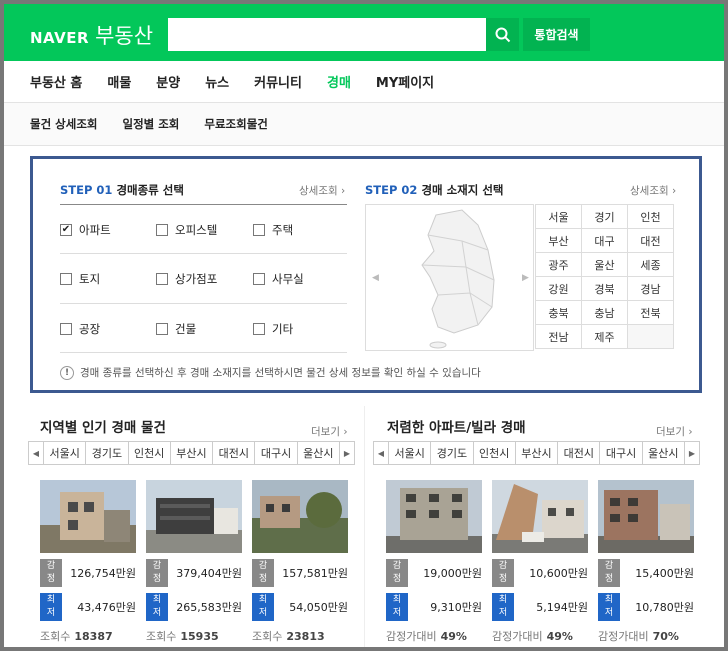 This screenshot has width=728, height=651. Describe the element at coordinates (604, 216) in the screenshot. I see `region-cell: 경기` at that location.